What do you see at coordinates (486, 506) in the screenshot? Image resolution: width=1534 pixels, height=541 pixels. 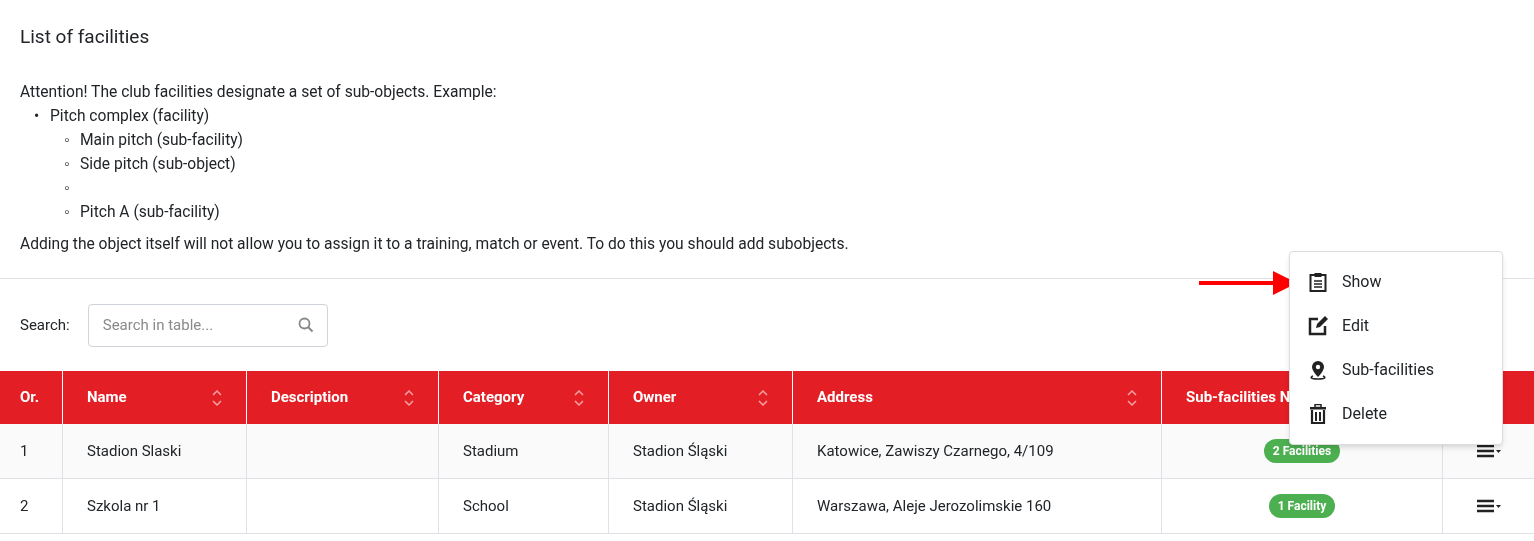 I see `table-cell-text: School` at bounding box center [486, 506].